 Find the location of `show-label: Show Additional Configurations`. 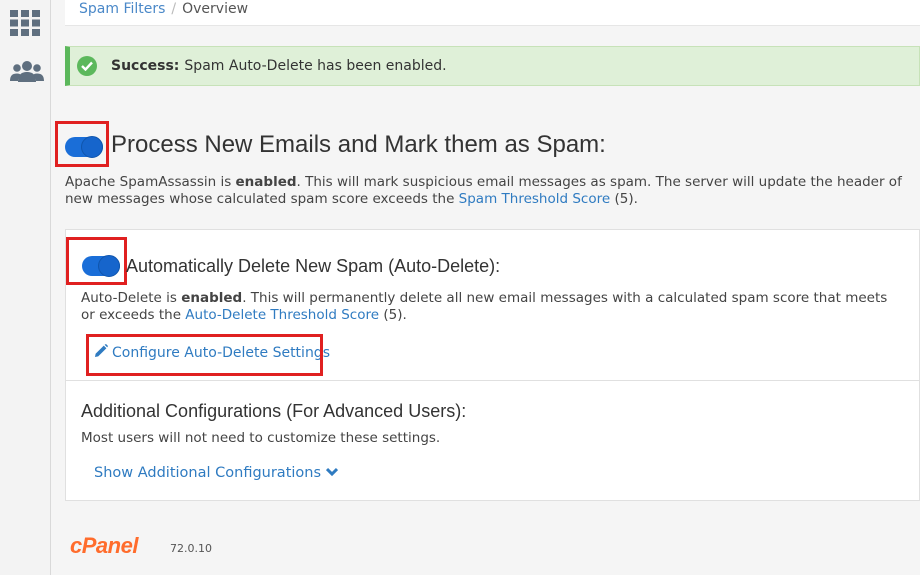

show-label: Show Additional Configurations is located at coordinates (208, 473).